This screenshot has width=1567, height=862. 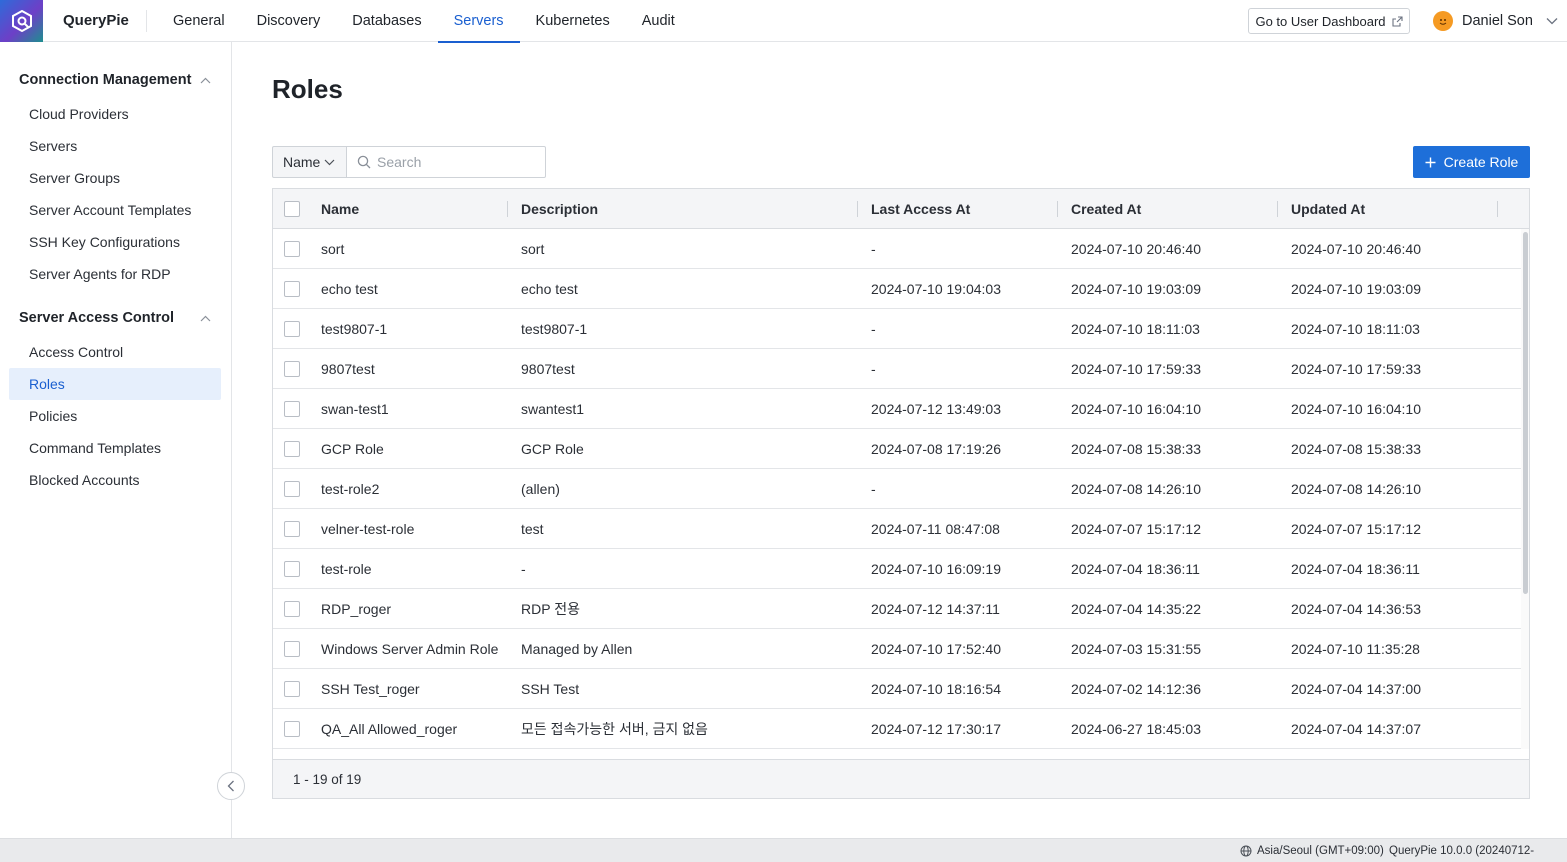 I want to click on column-header-created-at: Created At, so click(x=1106, y=209).